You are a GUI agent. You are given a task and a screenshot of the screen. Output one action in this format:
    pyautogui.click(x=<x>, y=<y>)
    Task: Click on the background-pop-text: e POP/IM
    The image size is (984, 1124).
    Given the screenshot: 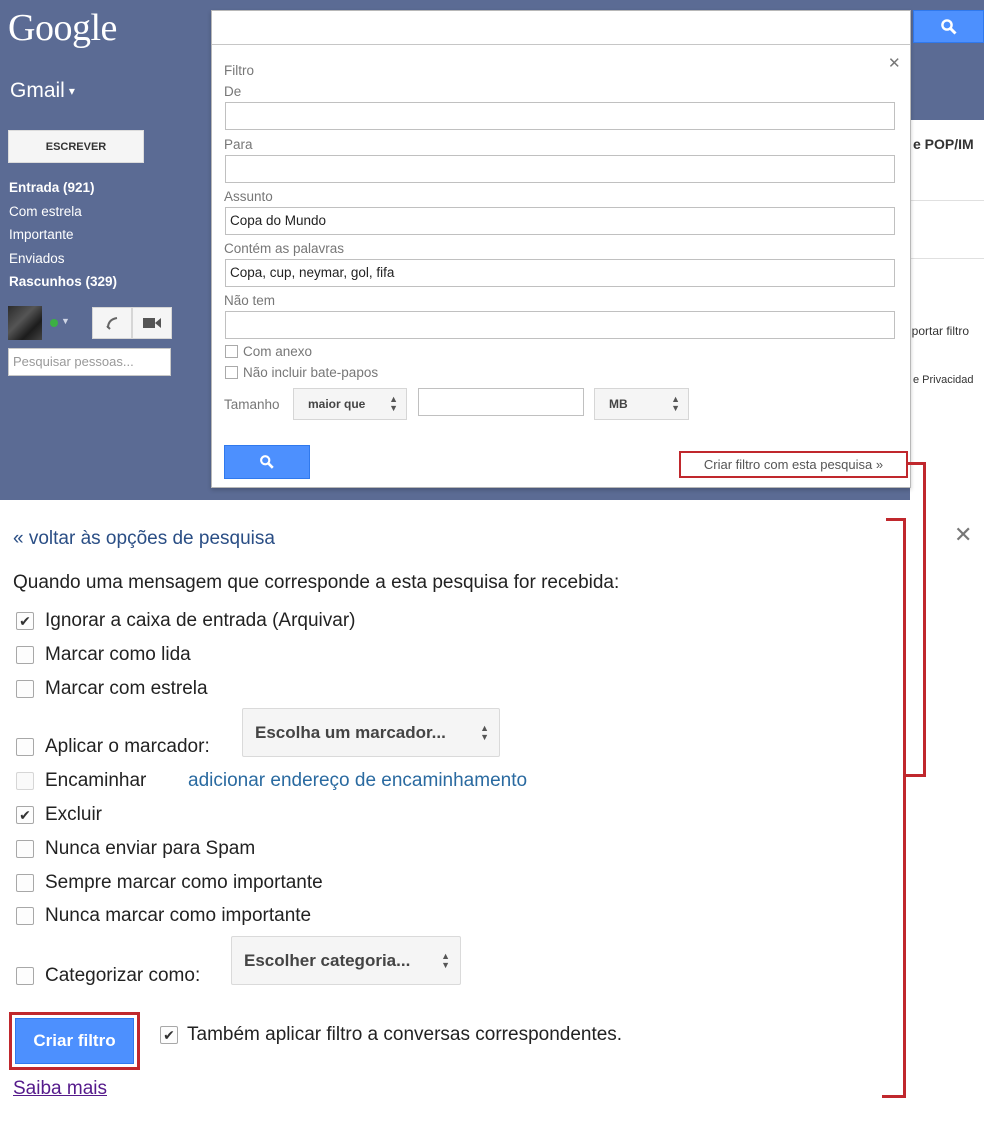 What is the action you would take?
    pyautogui.click(x=943, y=144)
    